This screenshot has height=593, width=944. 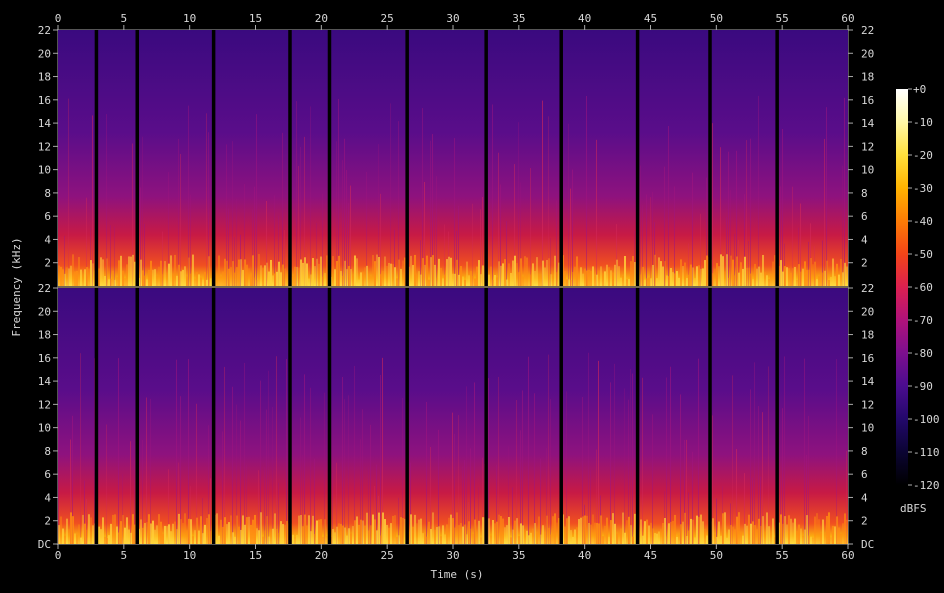 I want to click on lower-y-label-left: 18, so click(x=44, y=335).